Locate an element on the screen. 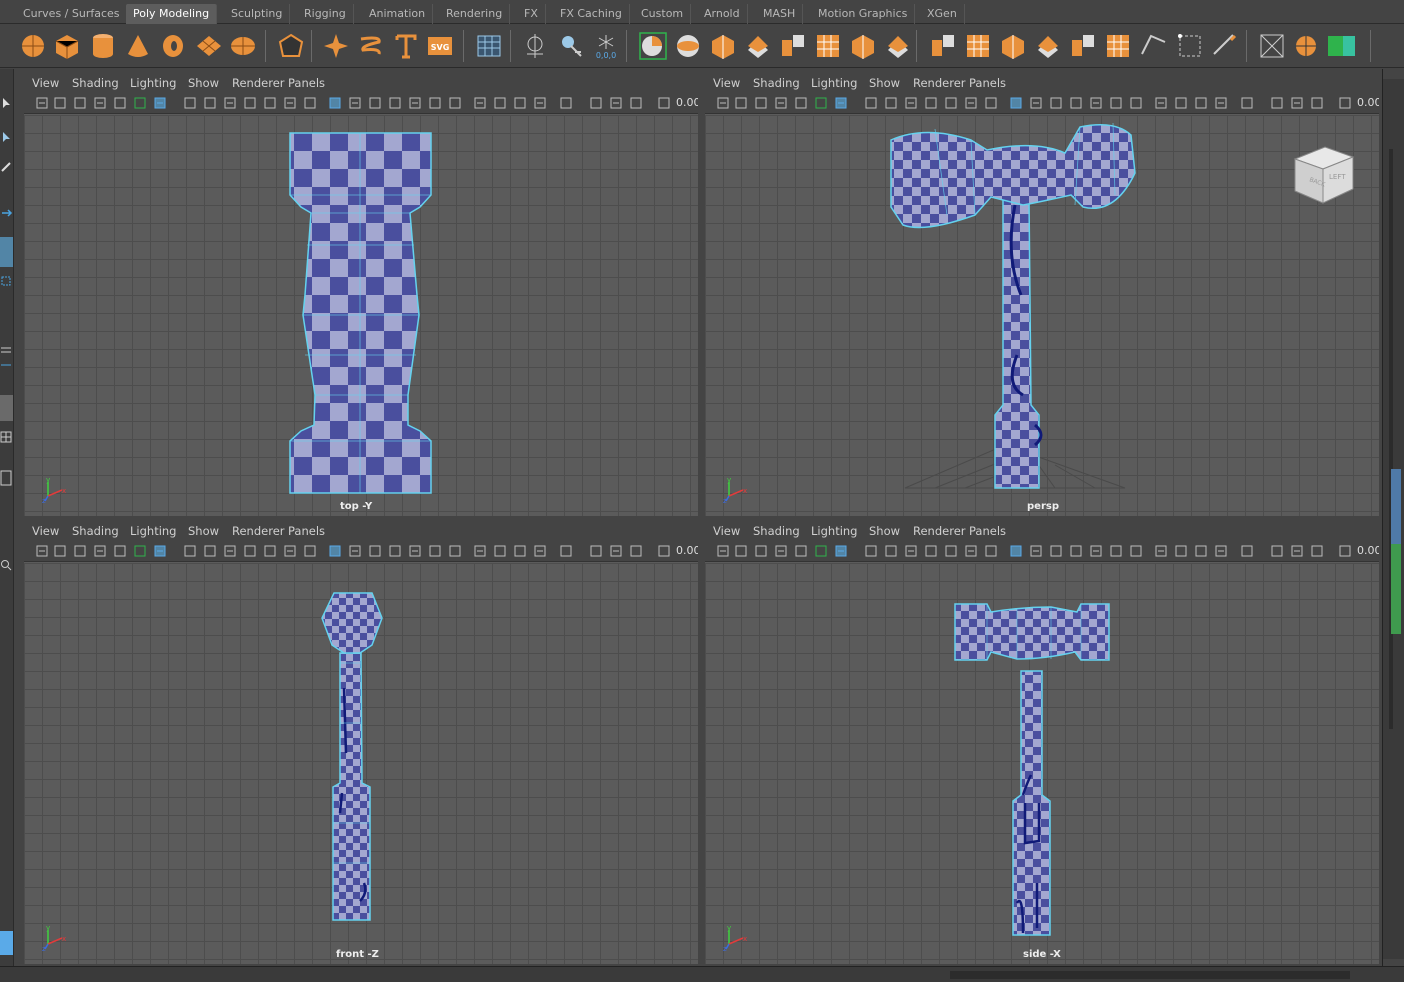 This screenshot has width=1404, height=982. combine-icon is located at coordinates (653, 46).